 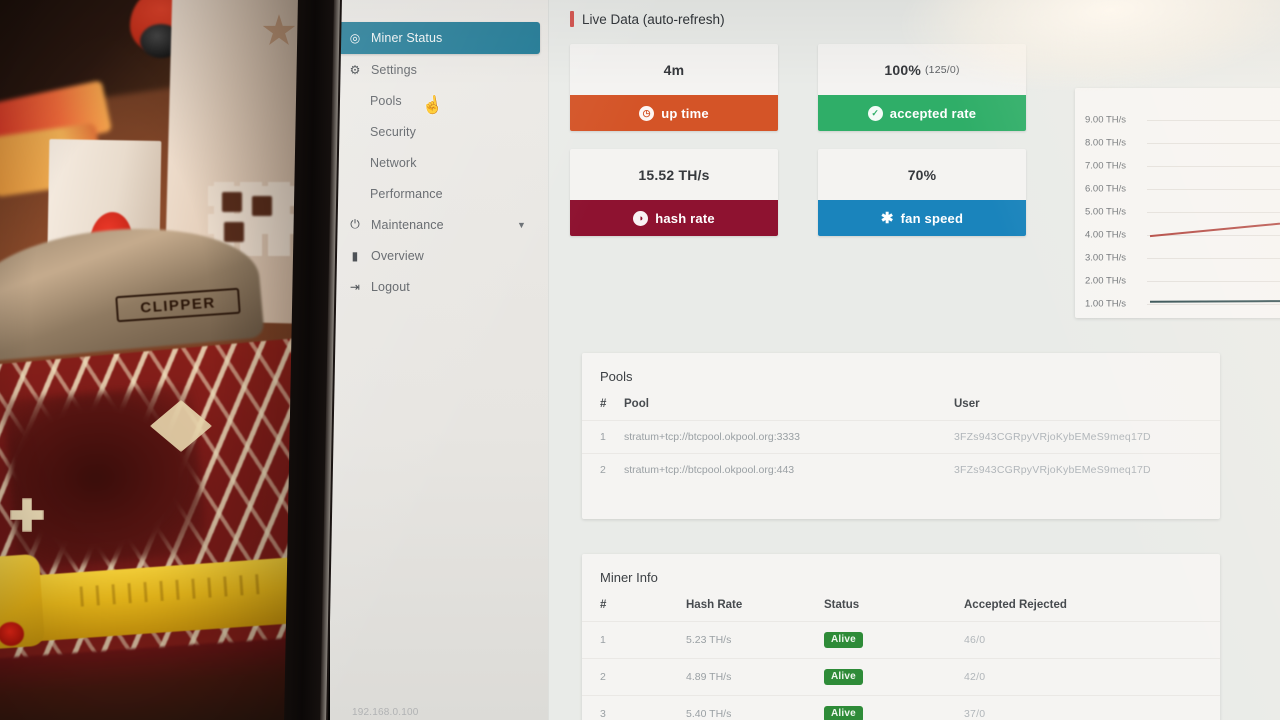 I want to click on miner-index: 2, so click(x=603, y=677).